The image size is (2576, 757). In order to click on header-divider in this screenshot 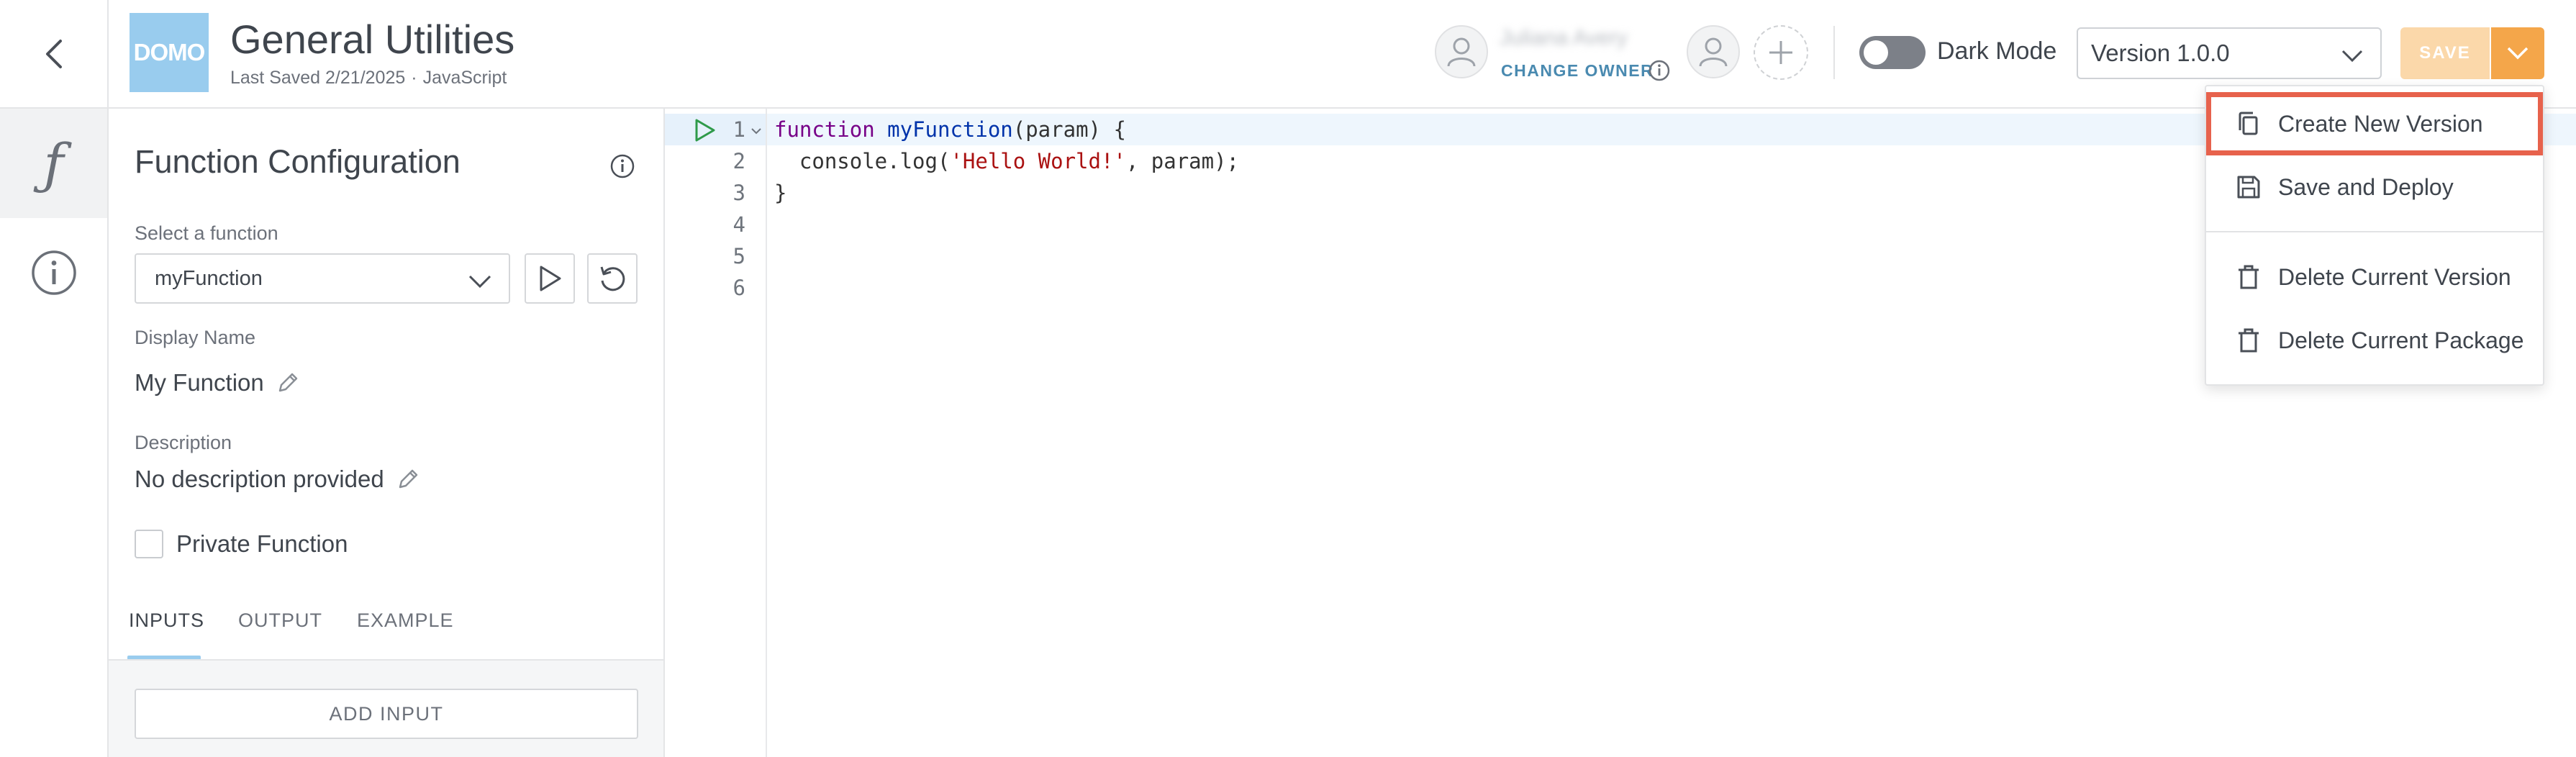, I will do `click(1834, 52)`.